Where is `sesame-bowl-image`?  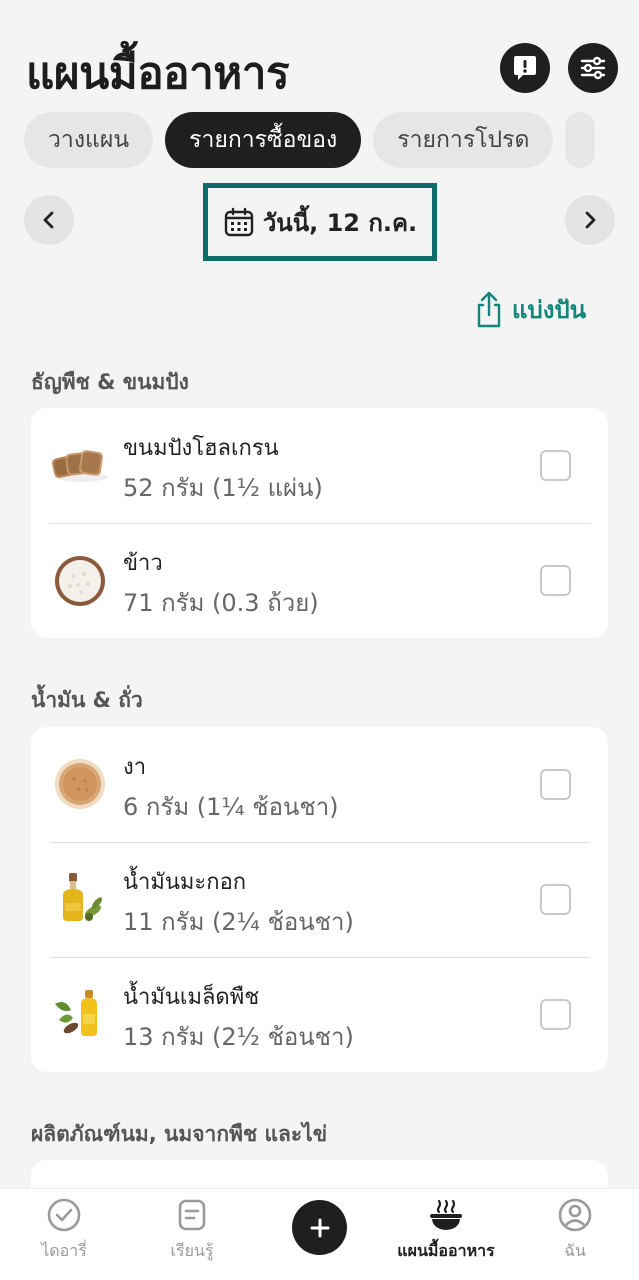
sesame-bowl-image is located at coordinates (80, 784).